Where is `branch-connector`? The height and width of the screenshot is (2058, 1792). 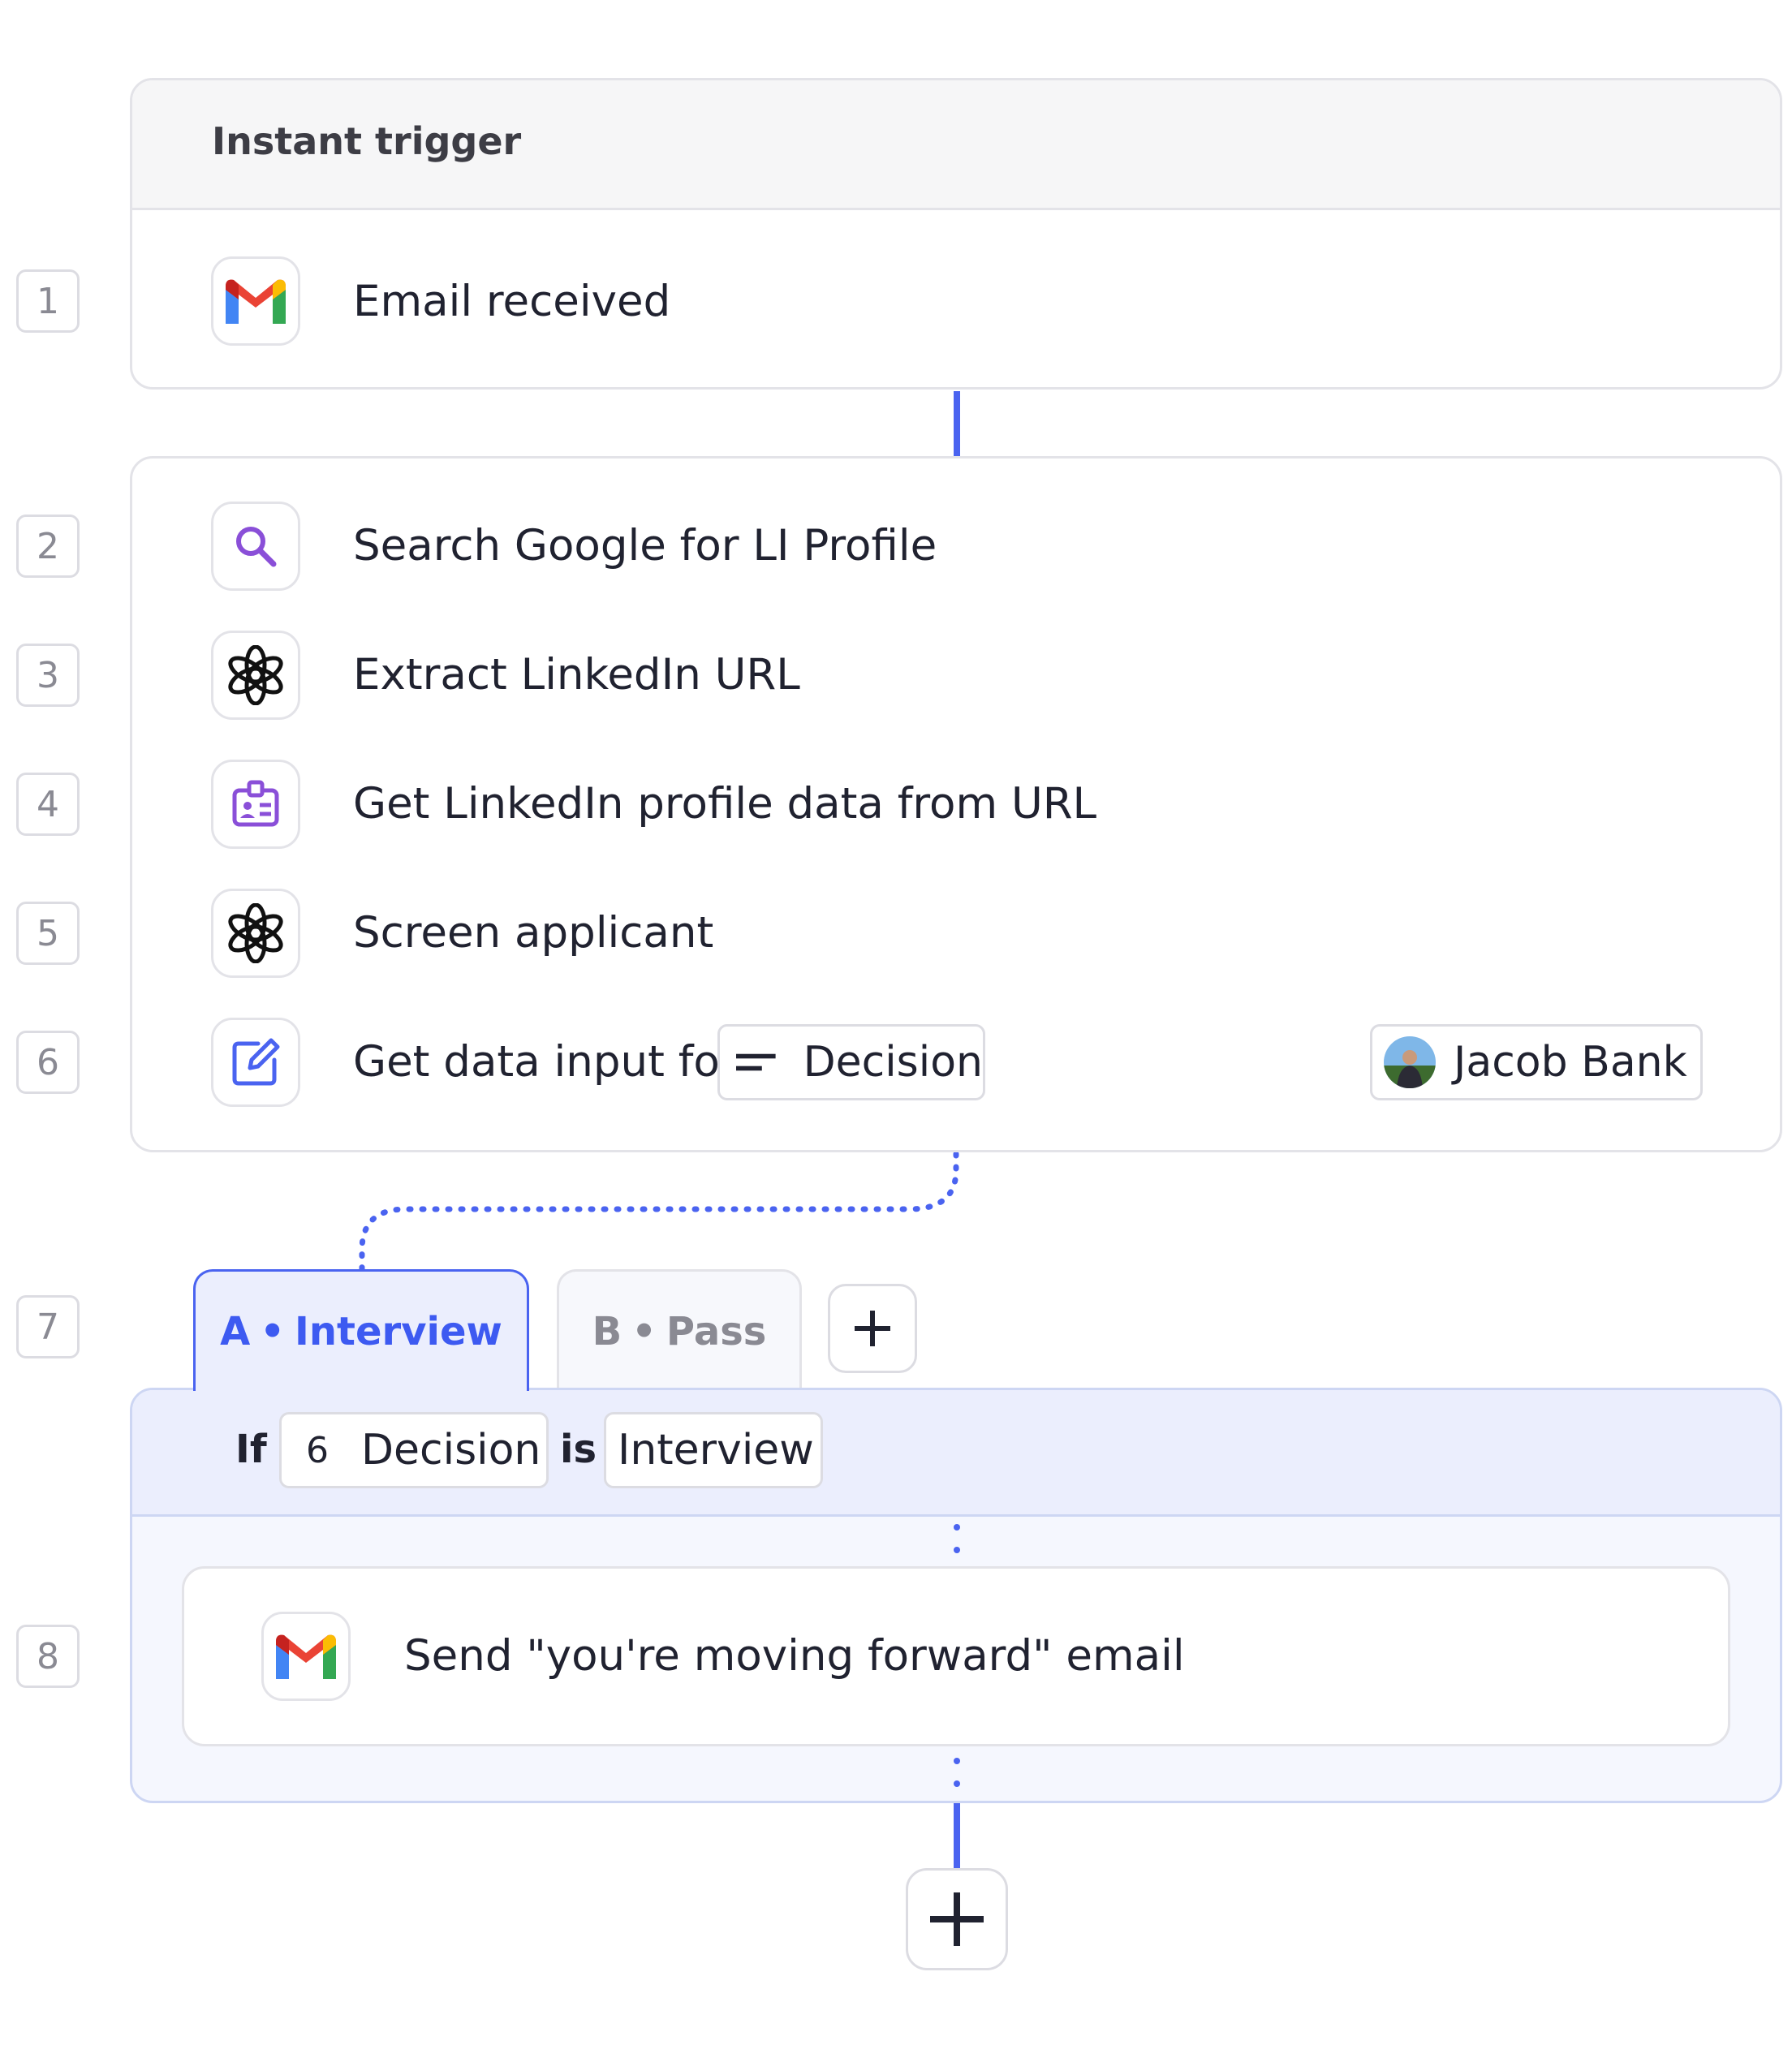 branch-connector is located at coordinates (659, 1213).